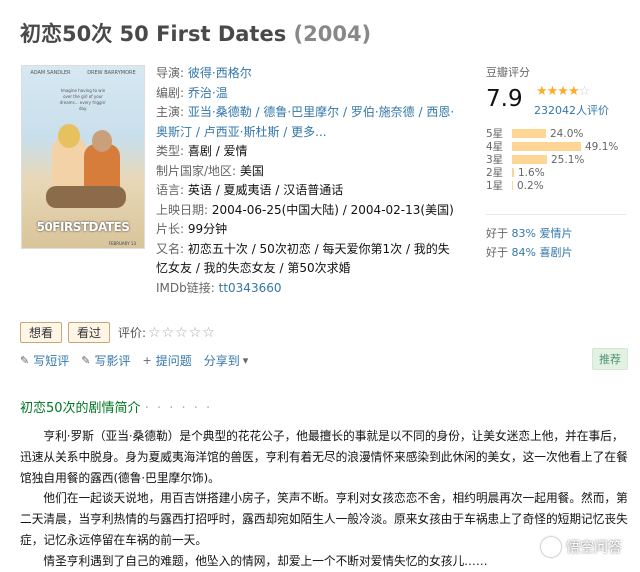 This screenshot has width=640, height=572. Describe the element at coordinates (508, 72) in the screenshot. I see `rating-label: 豆瓣评分` at that location.